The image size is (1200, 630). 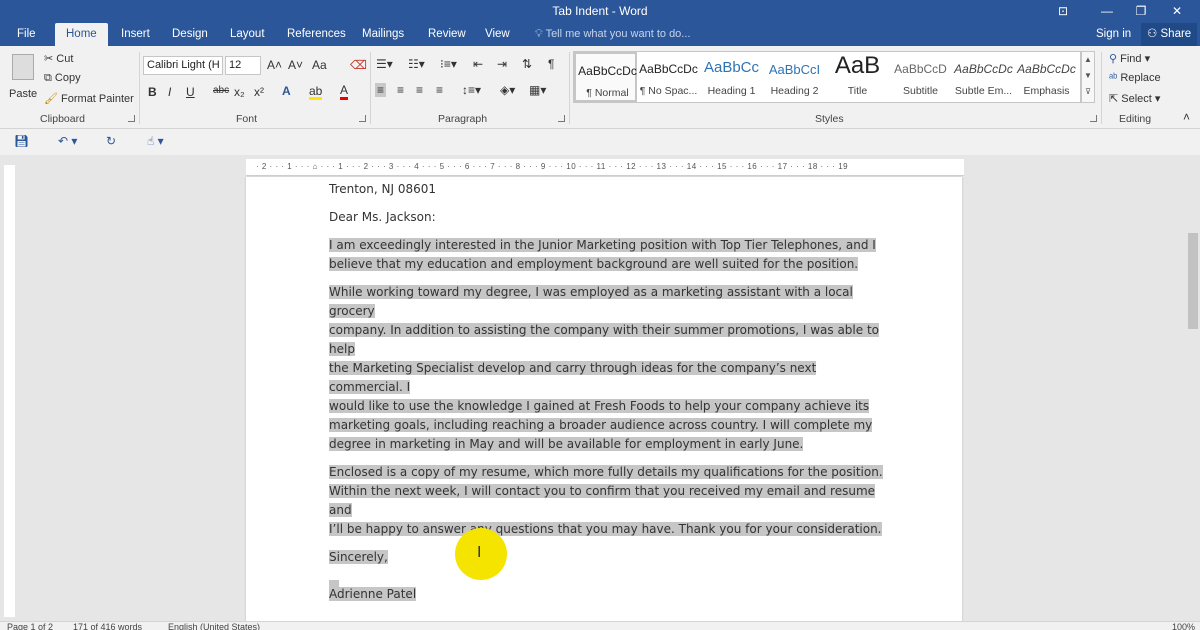 What do you see at coordinates (857, 77) in the screenshot?
I see `style-item: AaB Title` at bounding box center [857, 77].